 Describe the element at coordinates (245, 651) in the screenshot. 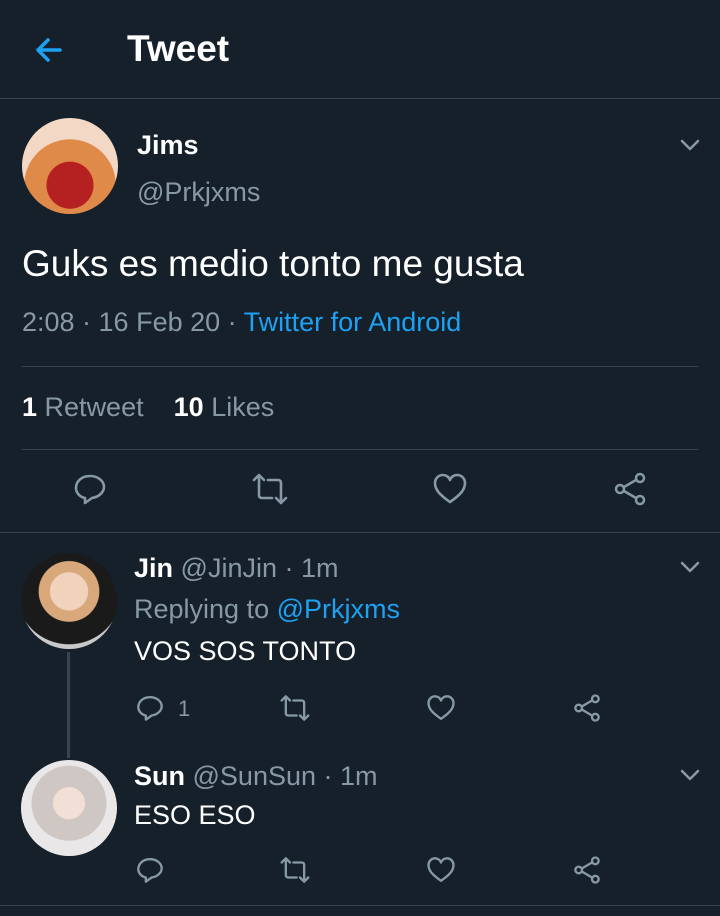

I see `reply-text: VOS SOS TONTO` at that location.